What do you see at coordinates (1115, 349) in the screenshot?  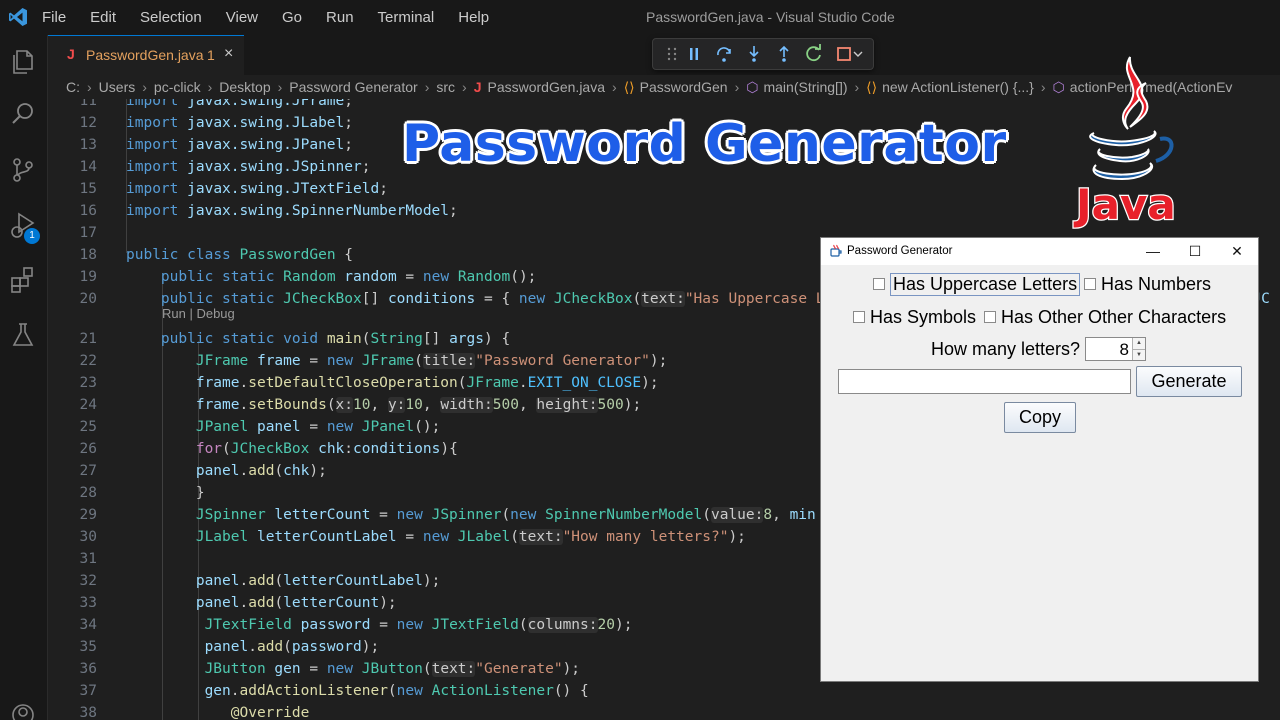 I see `letters-spinner: 8 ▲ ▼` at bounding box center [1115, 349].